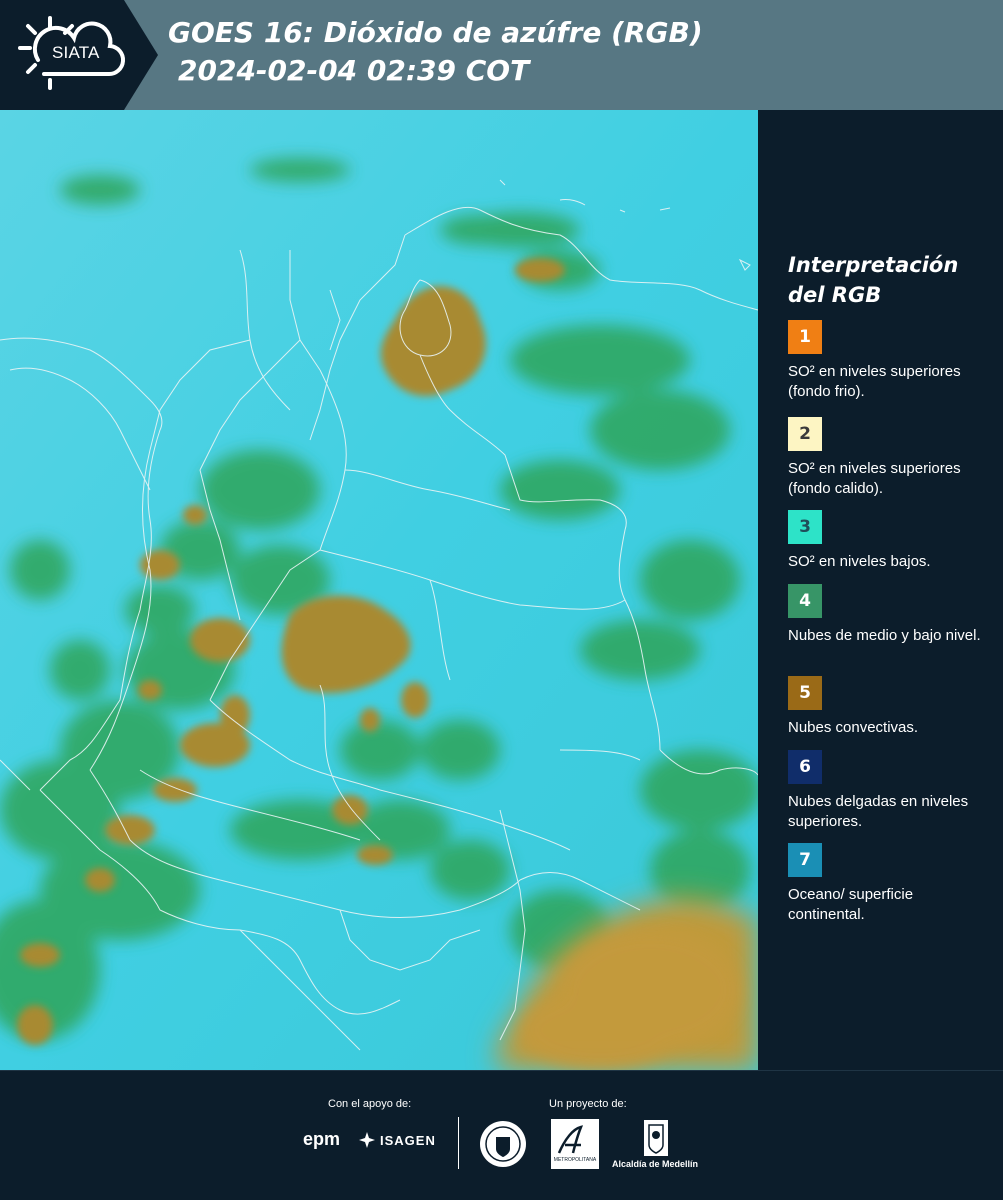 The height and width of the screenshot is (1200, 1003). I want to click on metro-logo-text: METROPOLITANA, so click(575, 1160).